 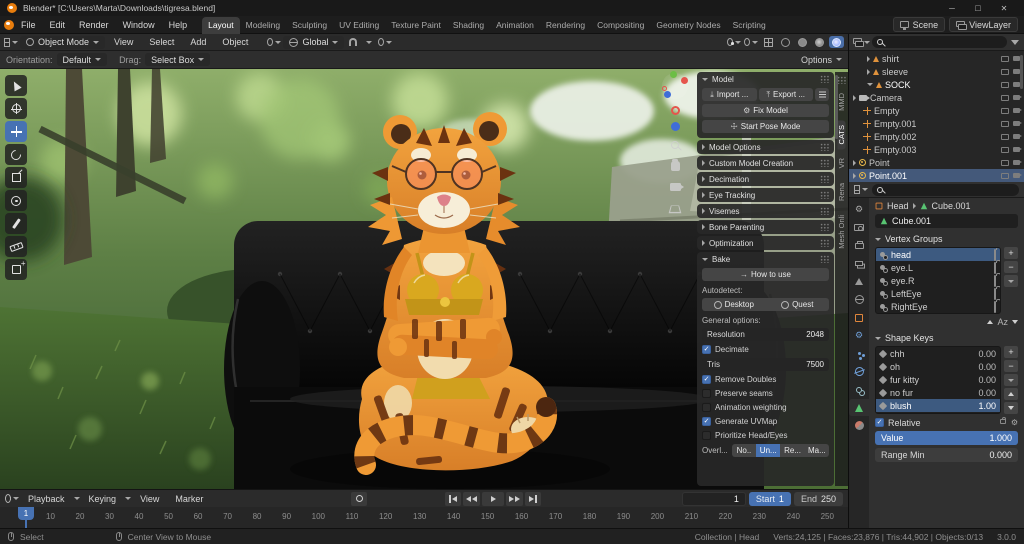 What do you see at coordinates (841, 102) in the screenshot?
I see `sidebar-tab-mmd: MMD` at bounding box center [841, 102].